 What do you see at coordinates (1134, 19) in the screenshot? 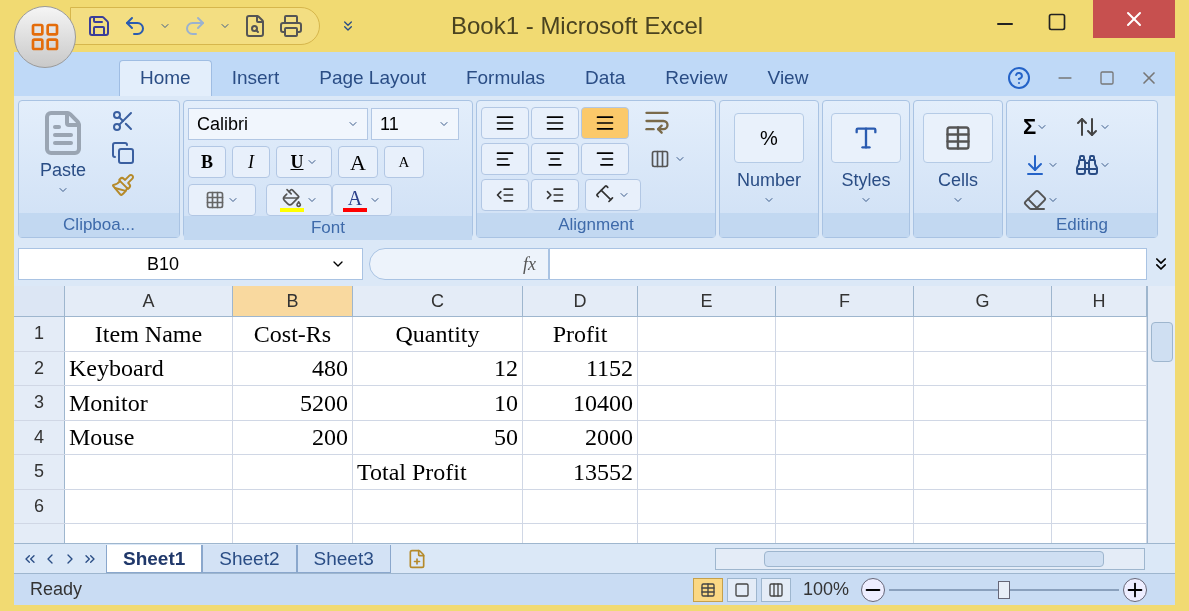
I see `close-button` at bounding box center [1134, 19].